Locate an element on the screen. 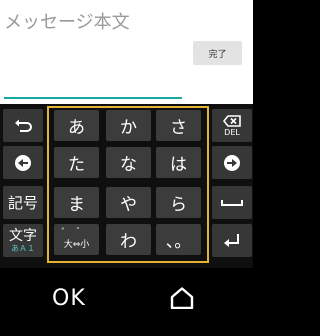 The image size is (320, 336). arrow-right-icon is located at coordinates (232, 162).